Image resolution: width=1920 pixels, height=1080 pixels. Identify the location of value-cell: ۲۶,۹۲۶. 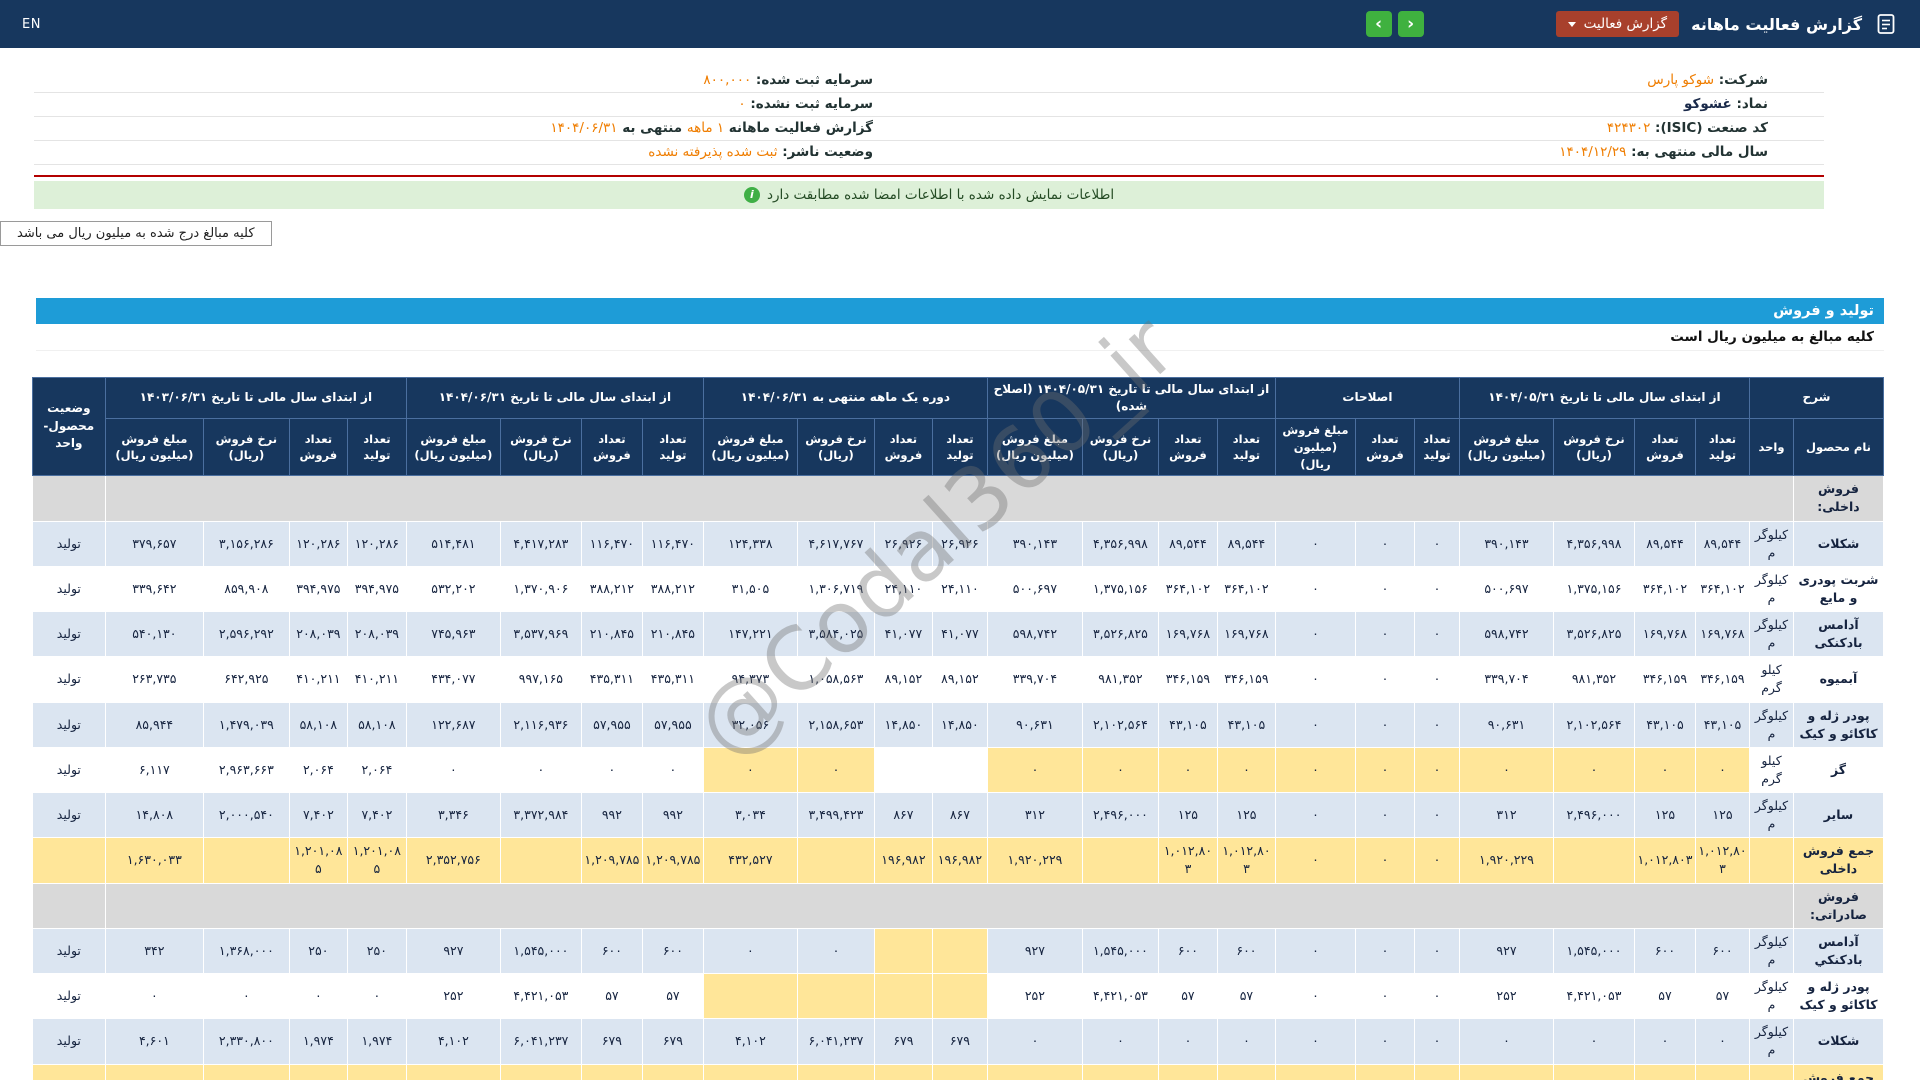
(903, 543).